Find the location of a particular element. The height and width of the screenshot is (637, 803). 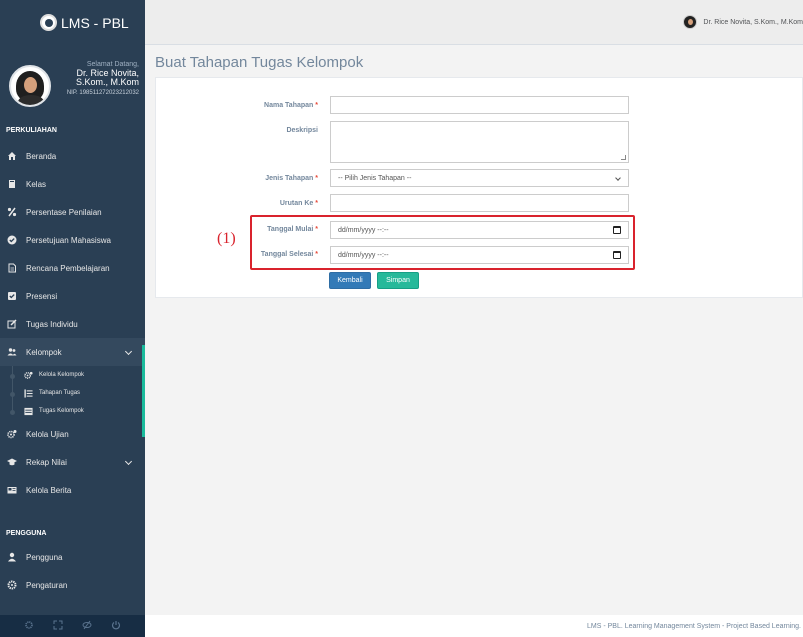

jenis-tahapan-selected: -- Pilih Jenis Tahapan -- is located at coordinates (375, 178).